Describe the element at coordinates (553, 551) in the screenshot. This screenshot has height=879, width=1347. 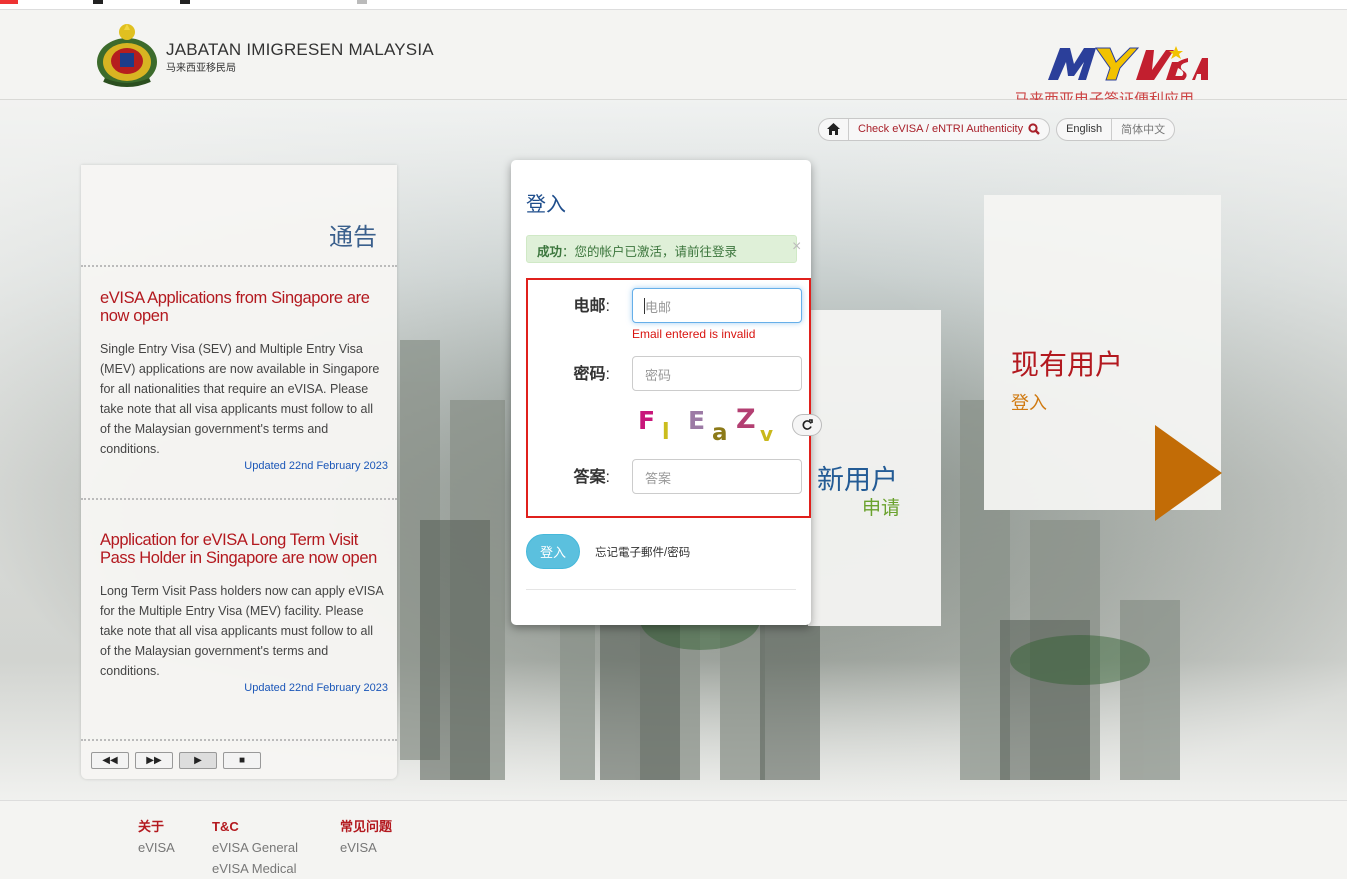
I see `login-button: 登入` at that location.